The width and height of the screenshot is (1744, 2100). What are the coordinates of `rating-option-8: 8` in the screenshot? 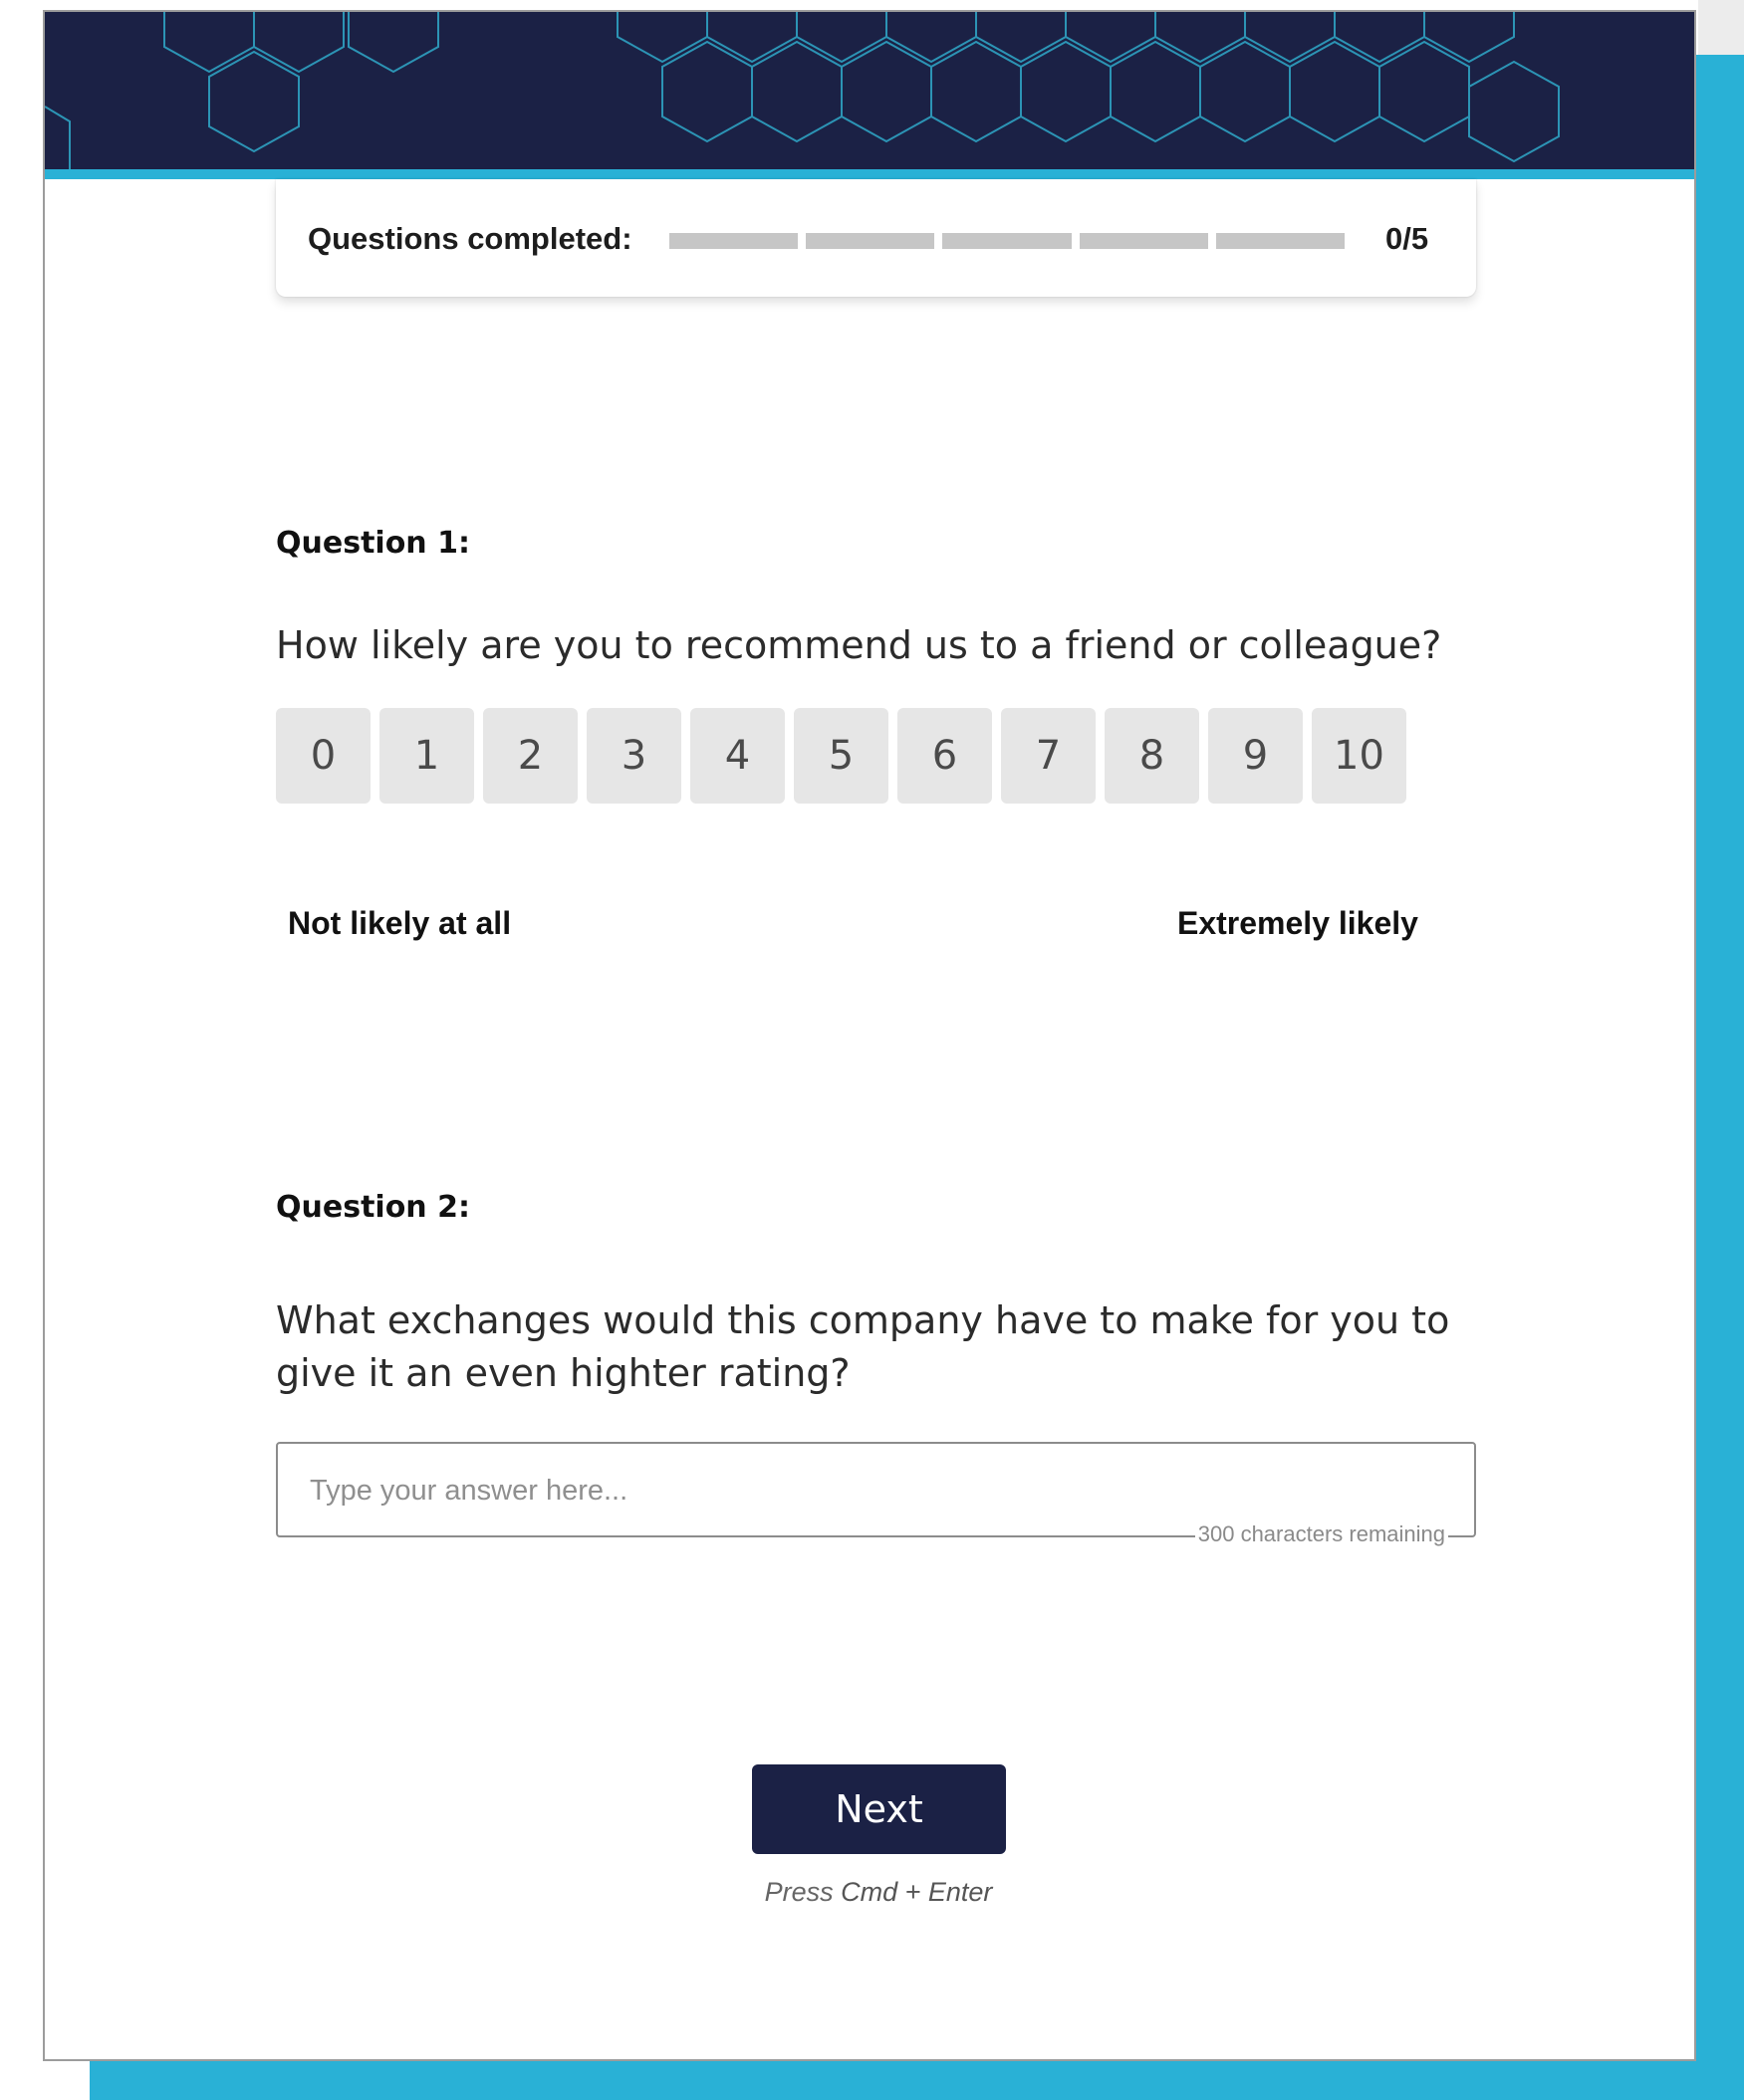 It's located at (1152, 756).